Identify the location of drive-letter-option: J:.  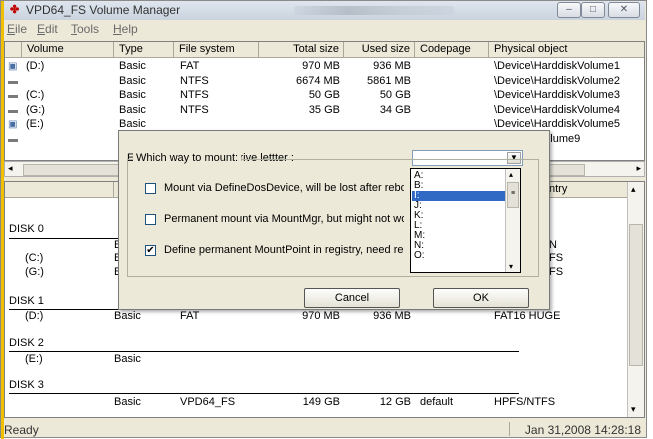
(418, 206).